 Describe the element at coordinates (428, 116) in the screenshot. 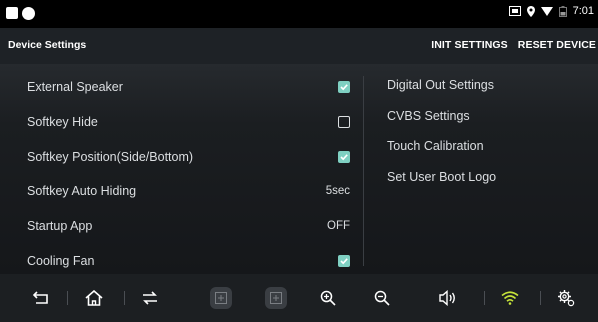

I see `cvbs-settings-link: CVBS Settings` at that location.